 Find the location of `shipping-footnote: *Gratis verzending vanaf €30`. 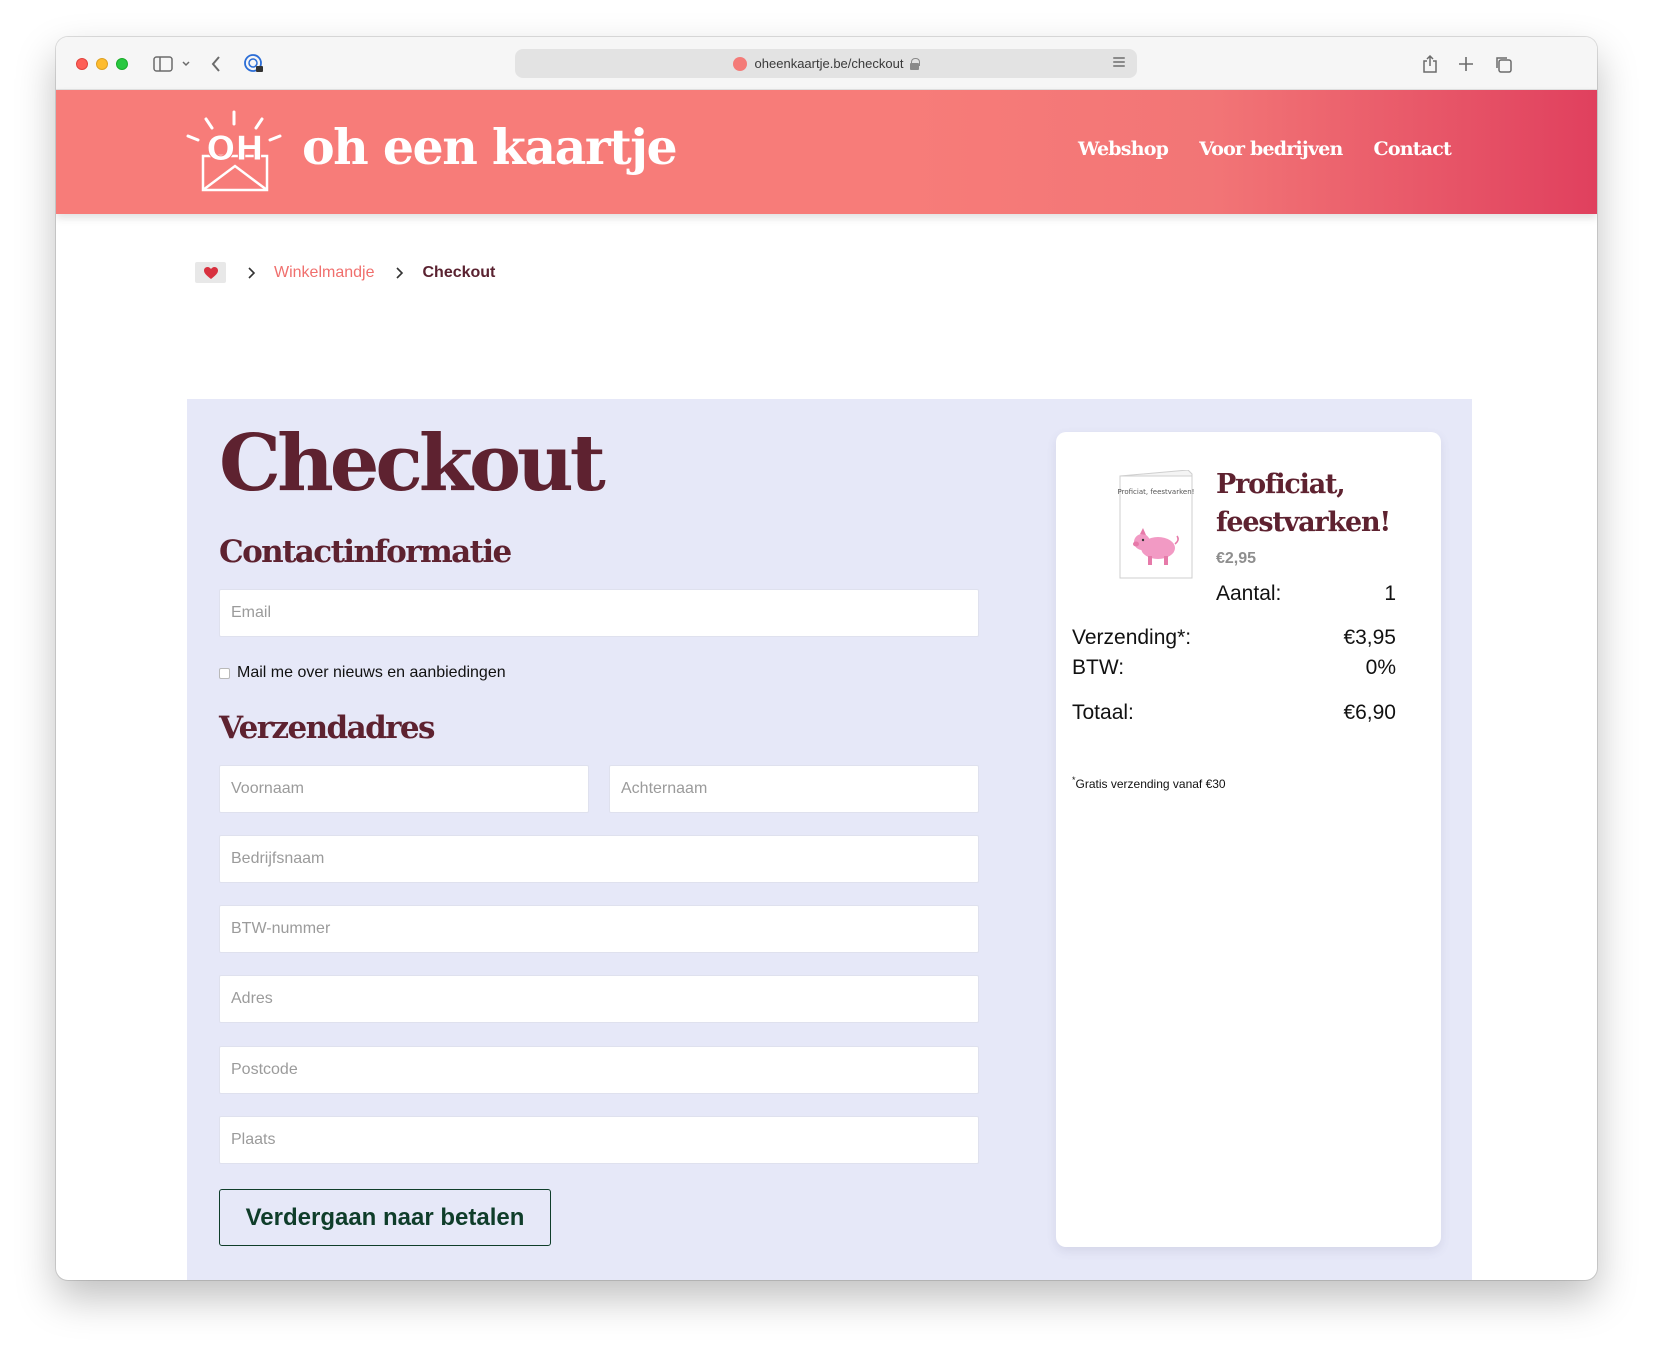

shipping-footnote: *Gratis verzending vanaf €30 is located at coordinates (1149, 783).